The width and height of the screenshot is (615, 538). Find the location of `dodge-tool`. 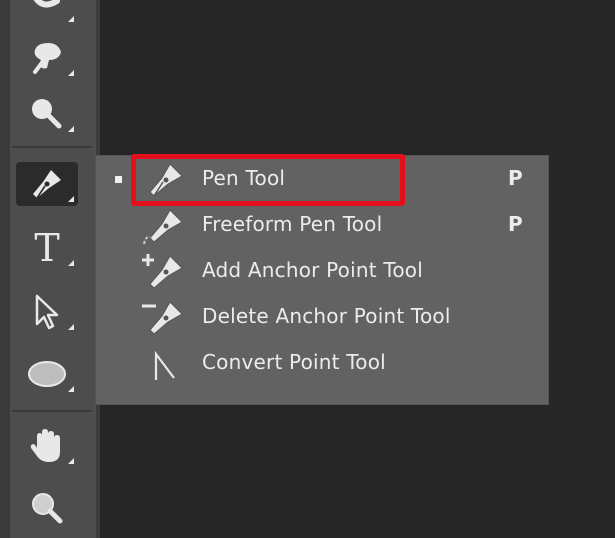

dodge-tool is located at coordinates (47, 114).